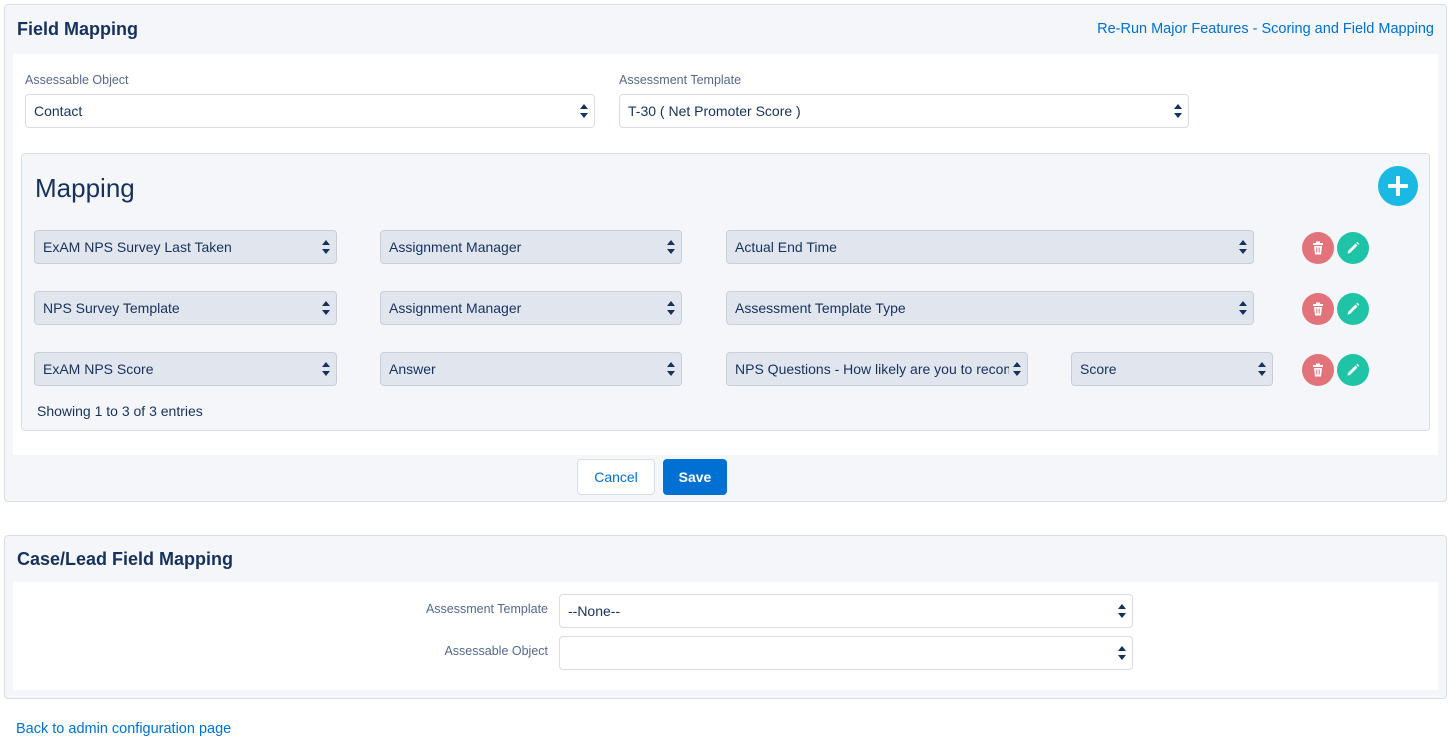  I want to click on mapping-row-3-subfield-value: Score, so click(1098, 369).